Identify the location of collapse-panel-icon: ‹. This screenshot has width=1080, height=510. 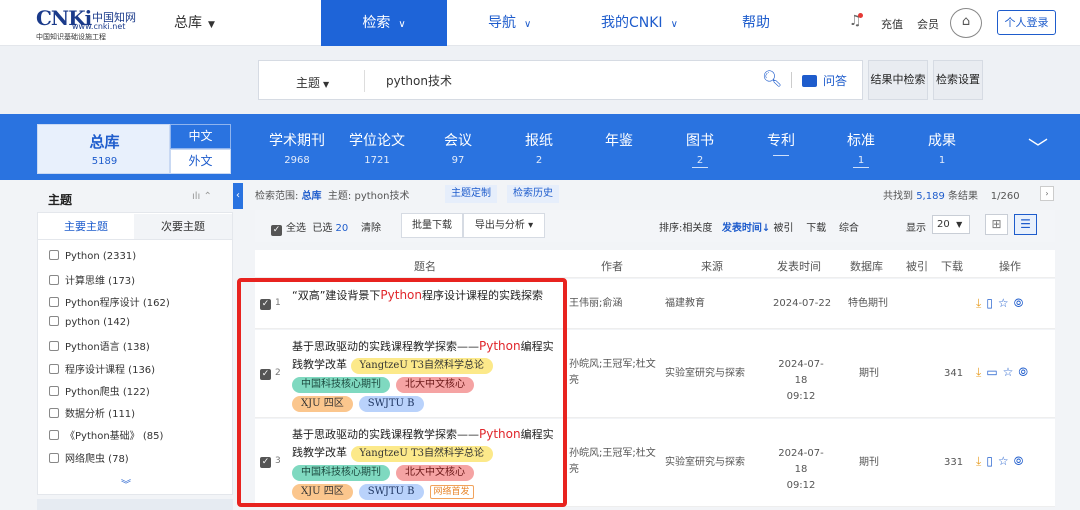
(238, 196).